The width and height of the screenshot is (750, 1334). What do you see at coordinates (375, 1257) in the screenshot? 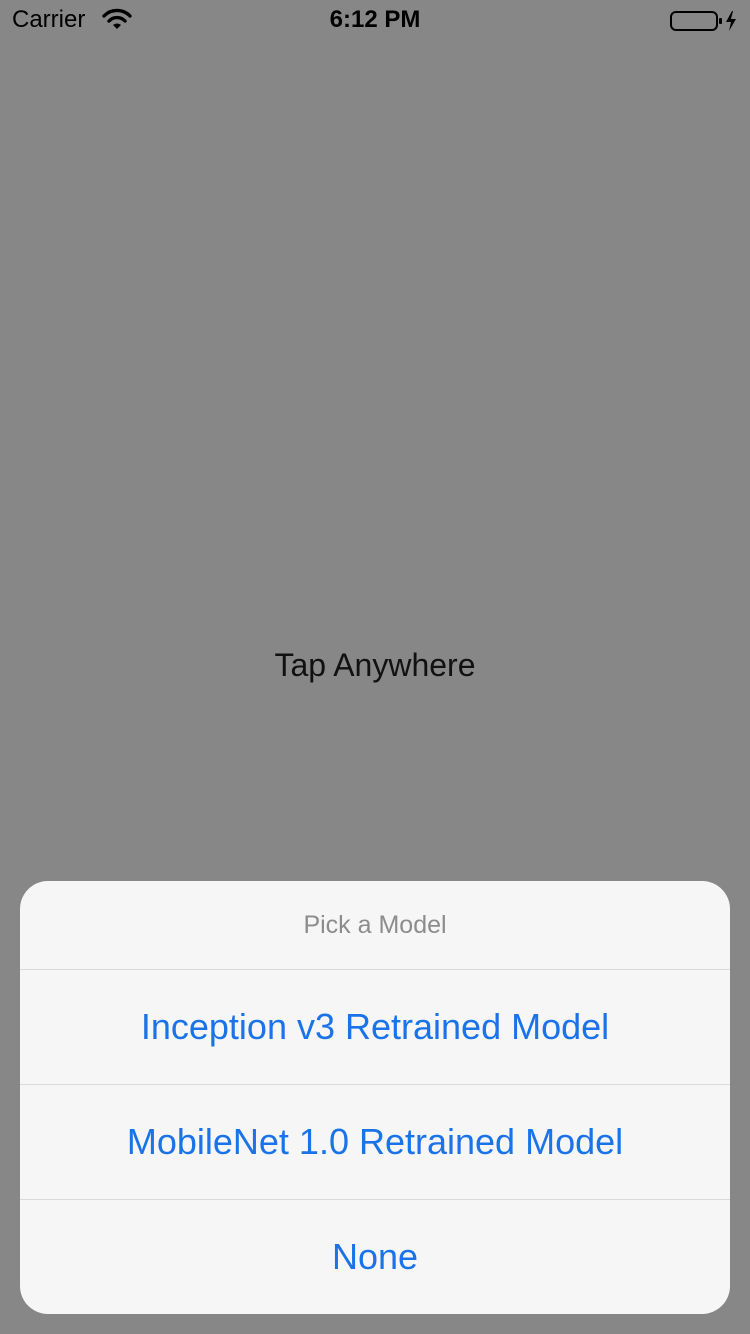
I see `option-none: None` at bounding box center [375, 1257].